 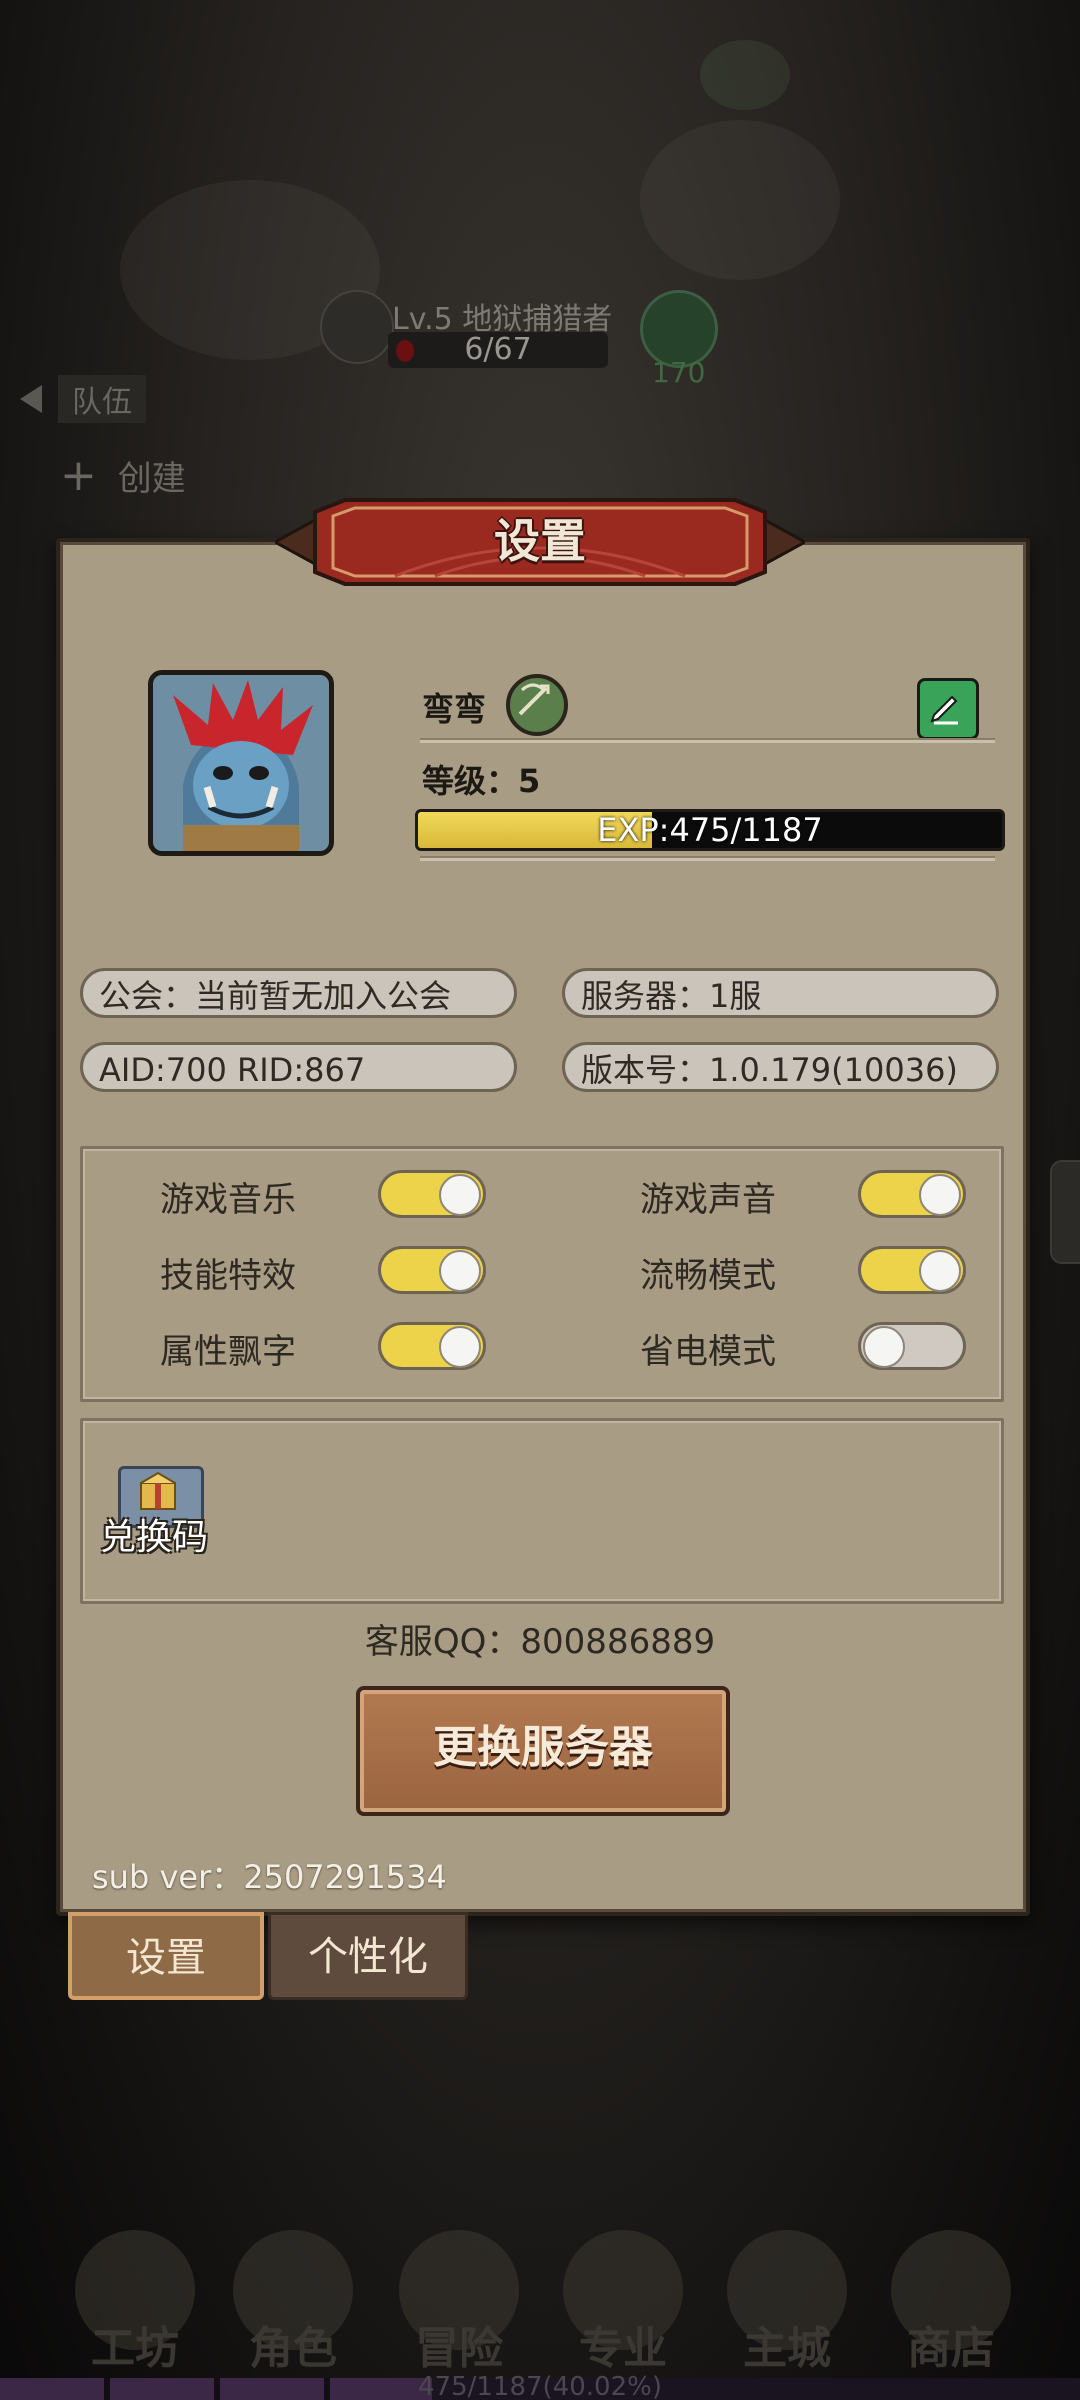 I want to click on exp-text: EXP:475/1187, so click(x=710, y=830).